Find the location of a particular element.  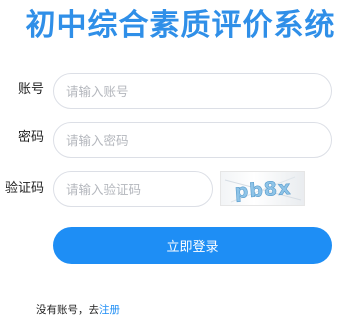

captcha-image: pb8x is located at coordinates (262, 188).